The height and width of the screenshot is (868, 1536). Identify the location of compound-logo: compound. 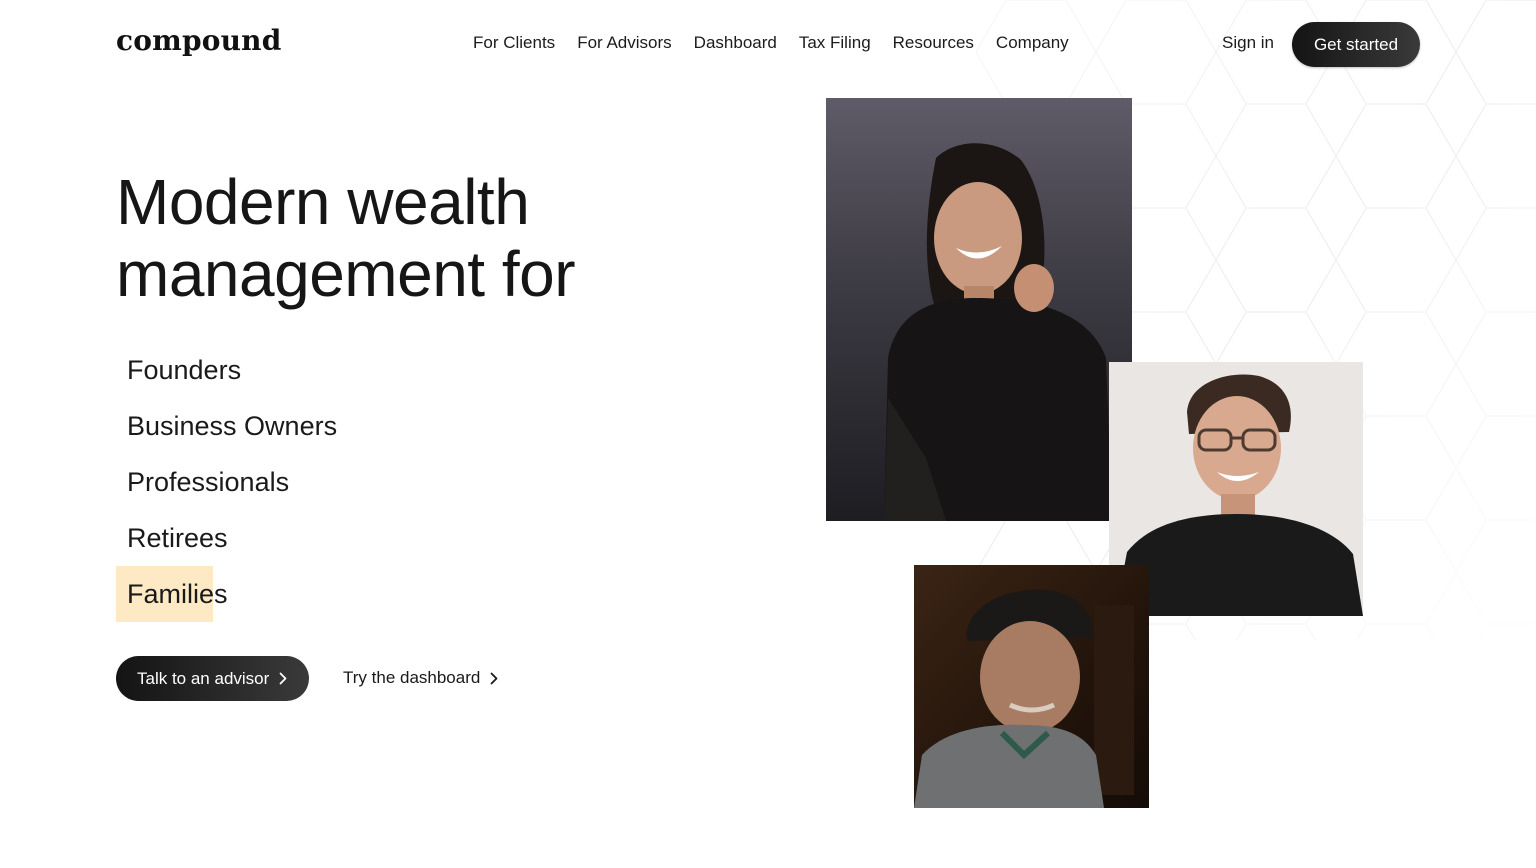
(199, 40).